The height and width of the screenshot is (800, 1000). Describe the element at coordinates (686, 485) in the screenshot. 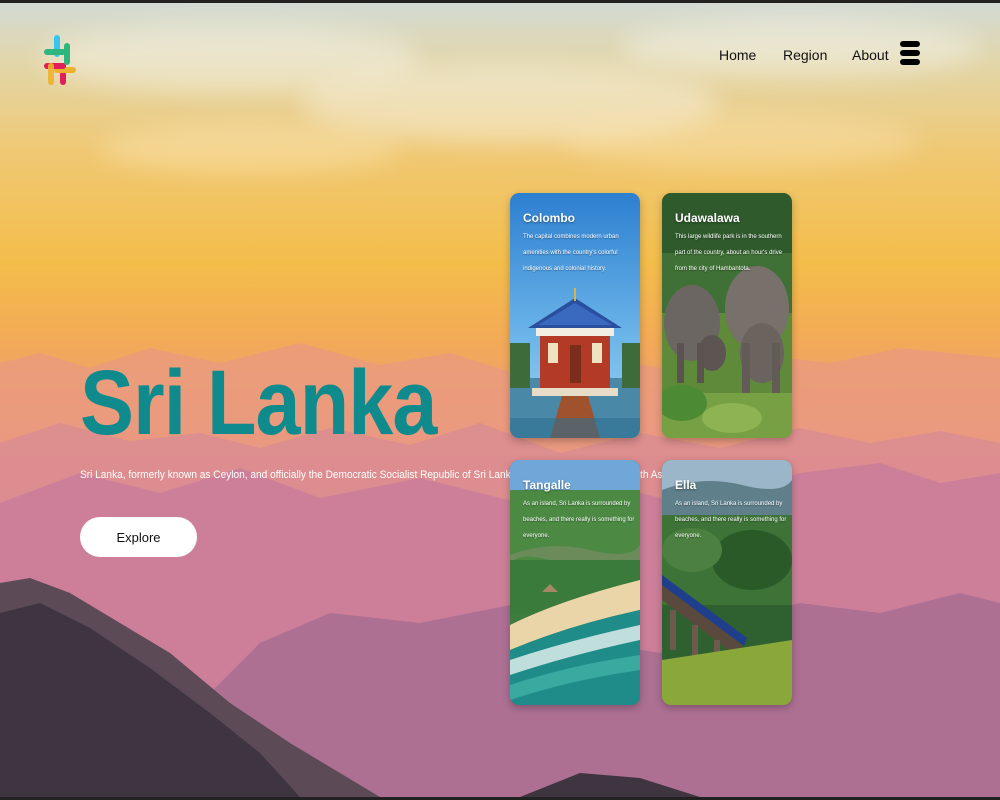

I see `card-title: Ella` at that location.